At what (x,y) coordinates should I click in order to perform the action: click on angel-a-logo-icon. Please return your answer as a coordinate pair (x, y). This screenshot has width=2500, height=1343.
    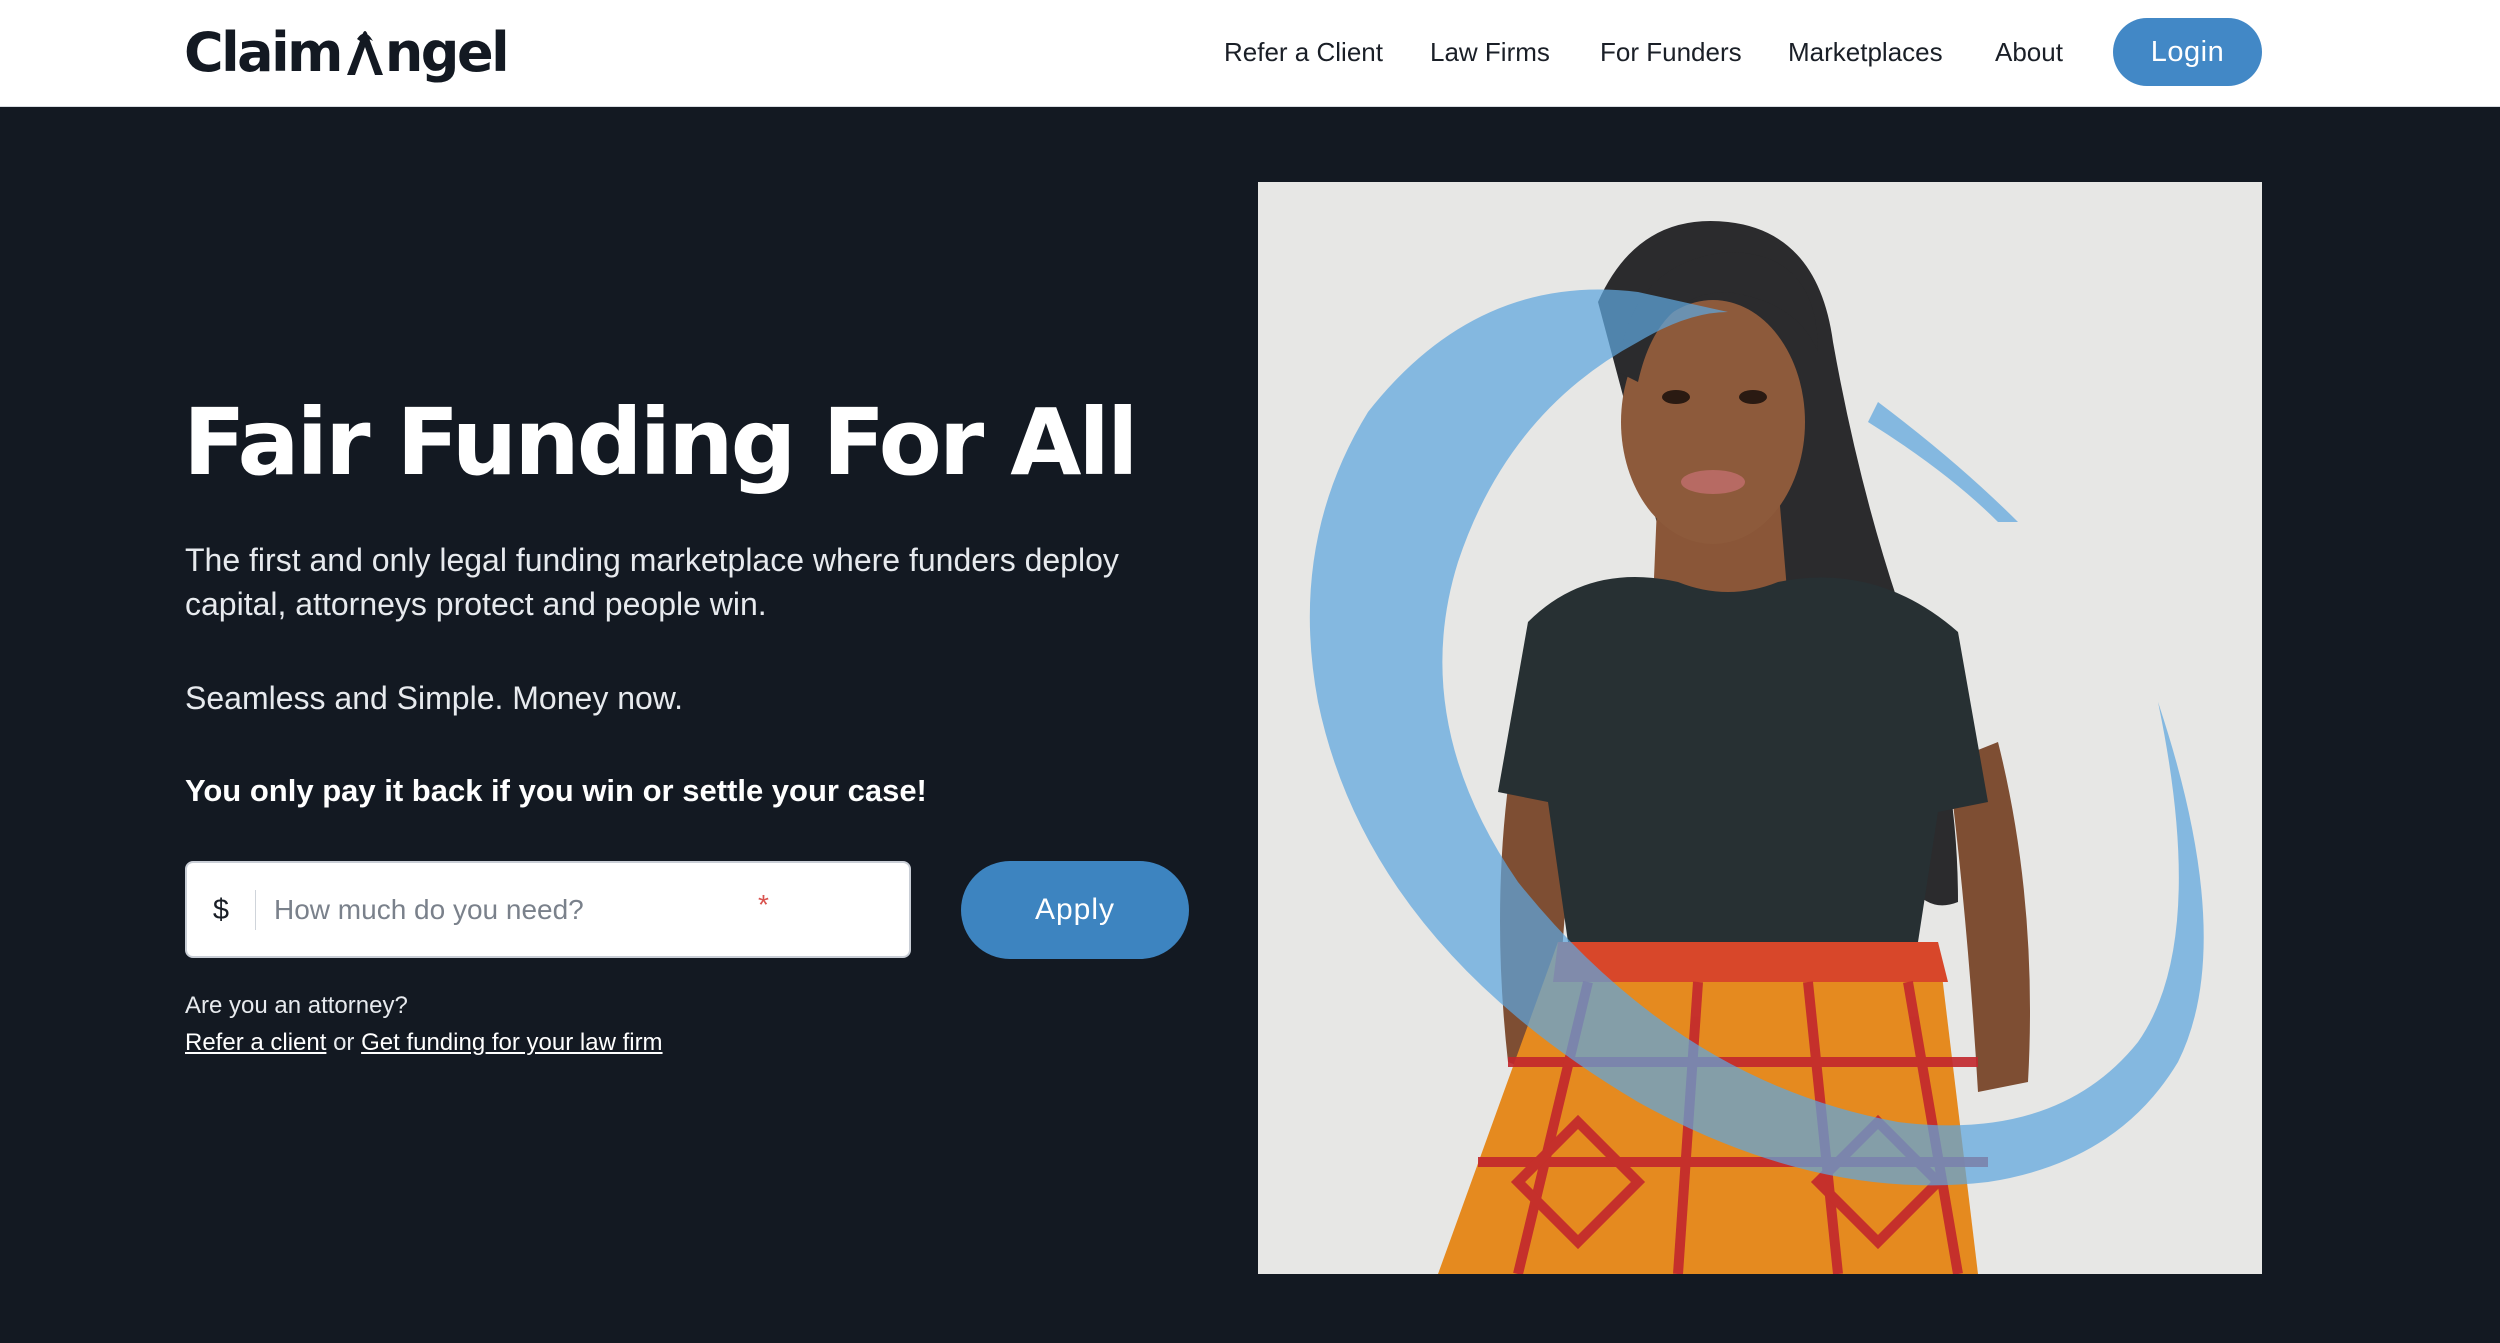
    Looking at the image, I should click on (364, 53).